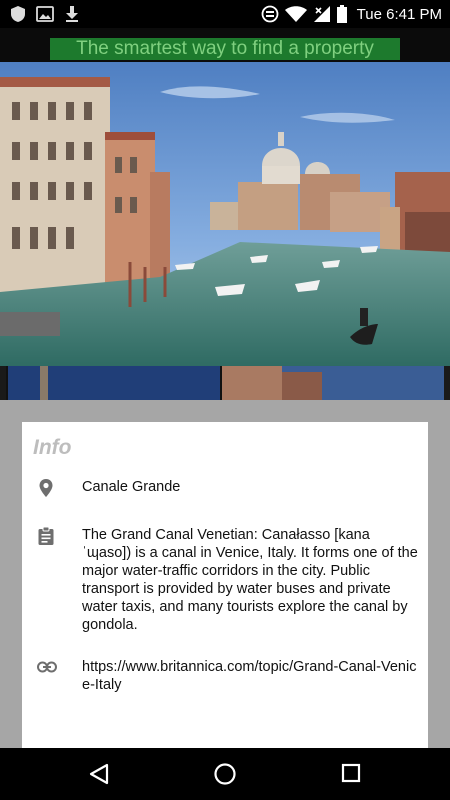  I want to click on photo-thumbnail-strip, so click(225, 383).